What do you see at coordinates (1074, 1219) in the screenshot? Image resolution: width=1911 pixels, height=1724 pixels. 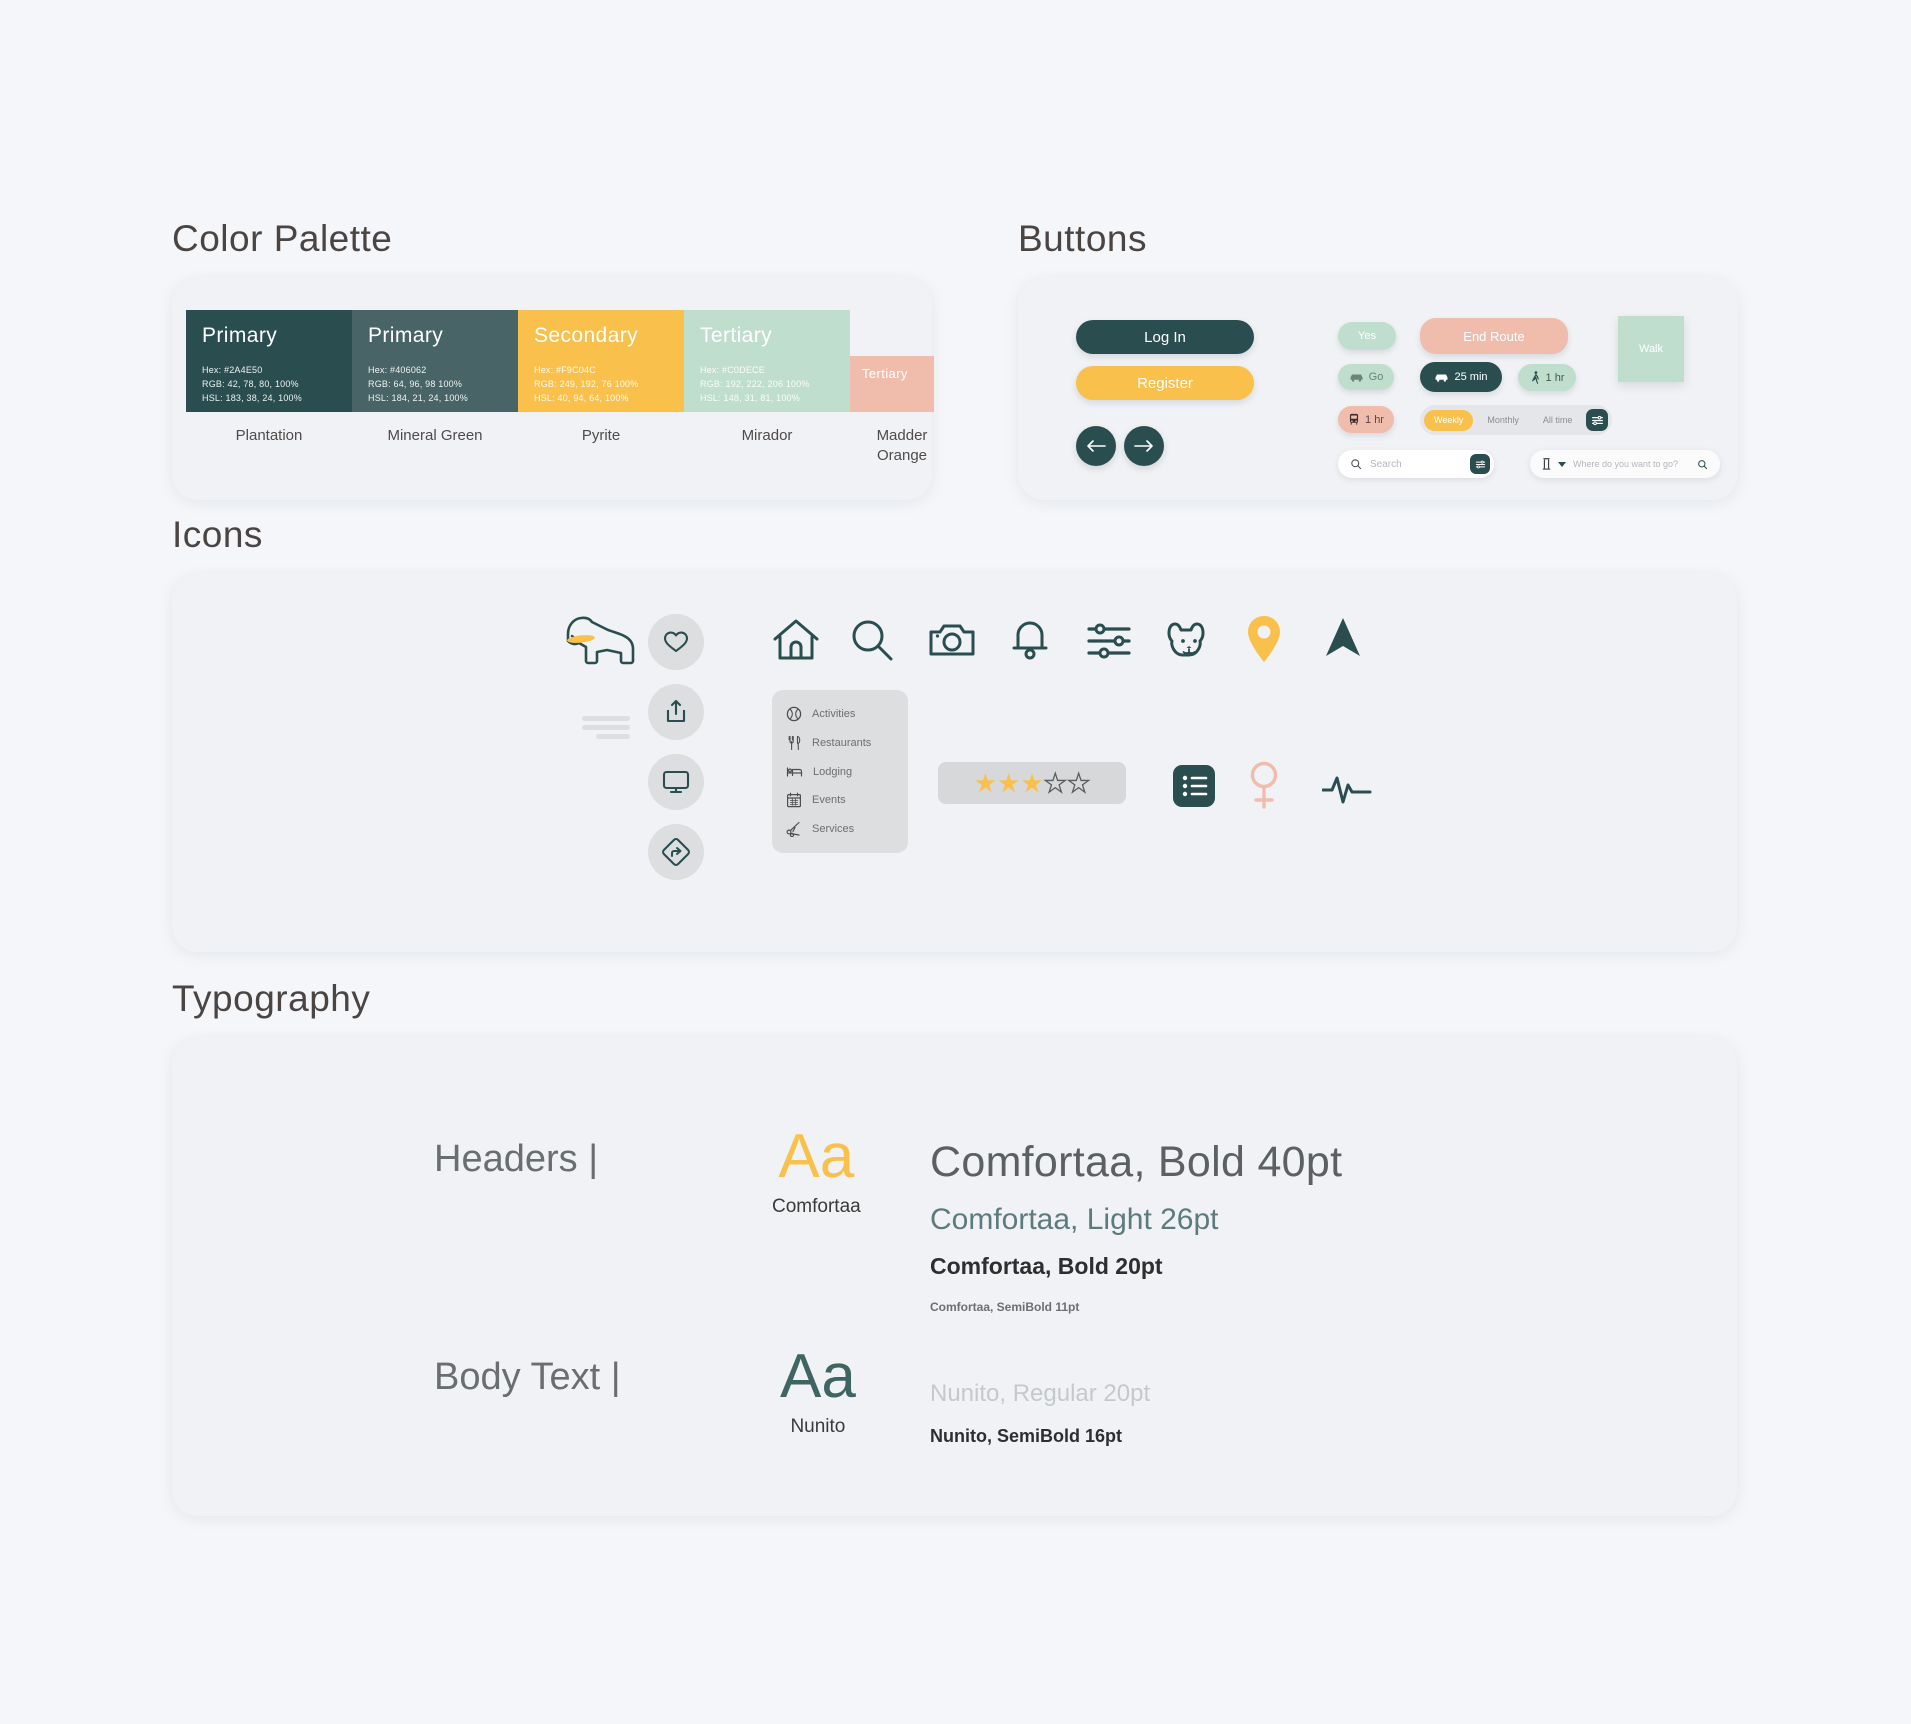 I see `specimen-comfortaa-light-26: Comfortaa, Light 26pt` at bounding box center [1074, 1219].